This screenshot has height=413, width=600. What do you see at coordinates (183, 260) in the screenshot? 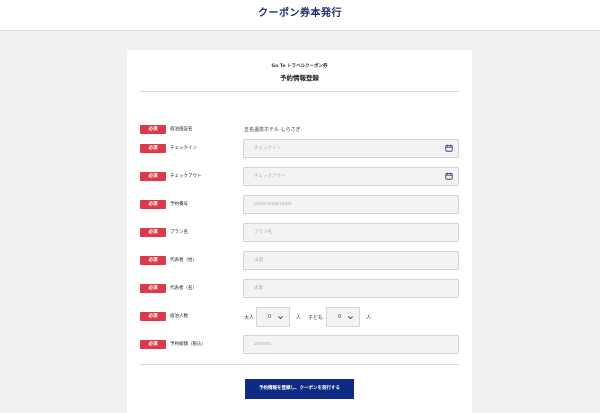
I see `rep-last-name-label: 代表者（姓）` at bounding box center [183, 260].